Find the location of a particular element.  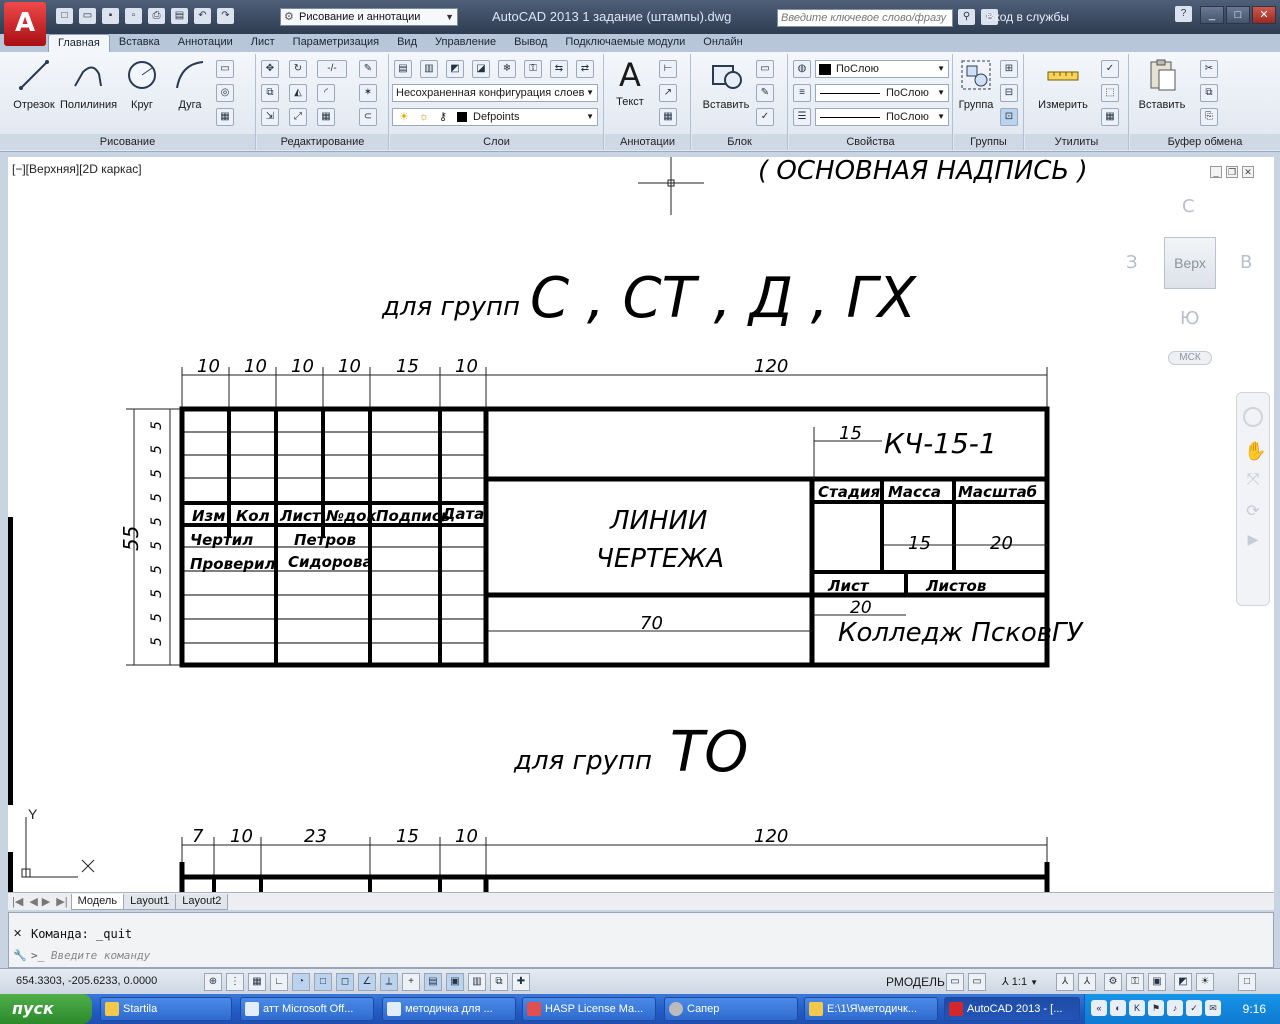

steering-wheel-icon is located at coordinates (1253, 417).